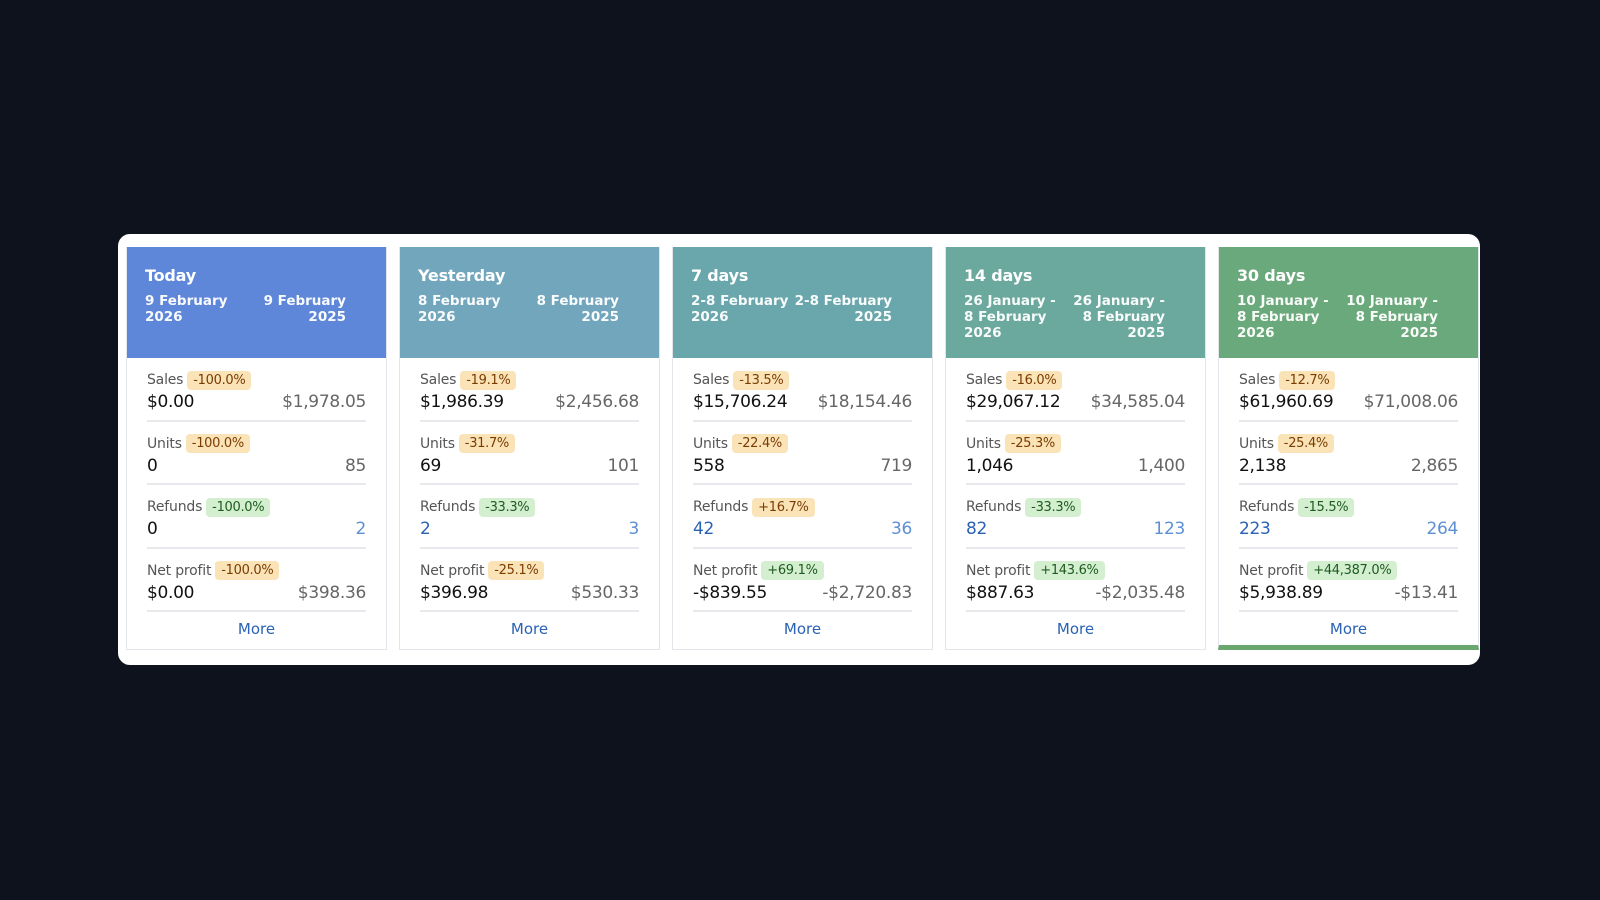  What do you see at coordinates (360, 529) in the screenshot?
I see `previous-value-link: 2` at bounding box center [360, 529].